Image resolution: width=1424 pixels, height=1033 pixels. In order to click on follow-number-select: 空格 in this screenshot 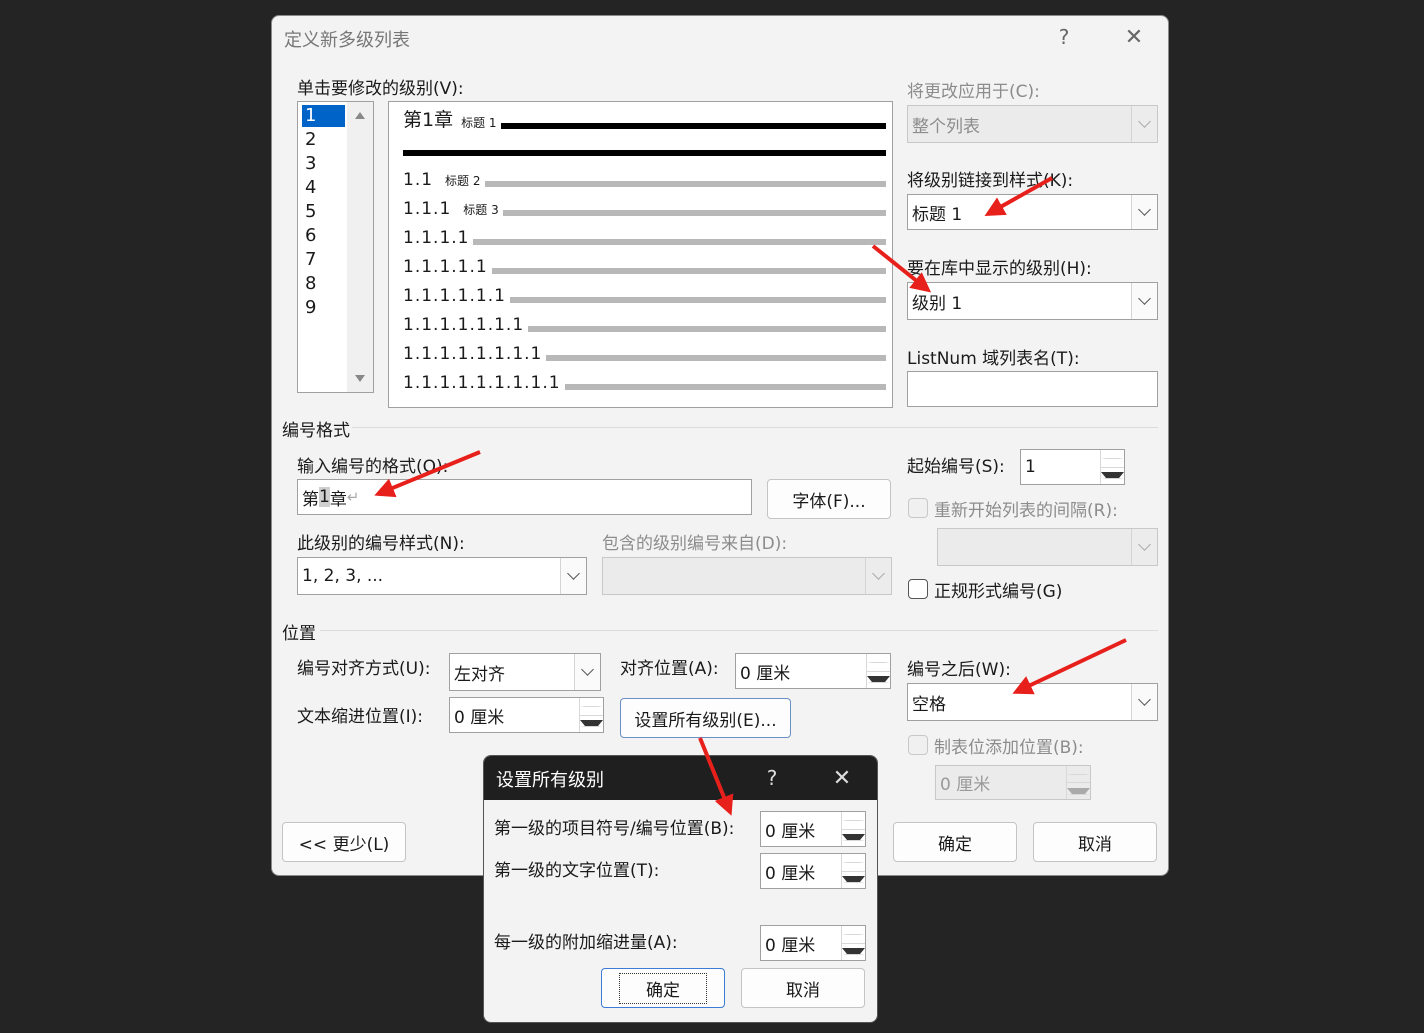, I will do `click(1032, 702)`.